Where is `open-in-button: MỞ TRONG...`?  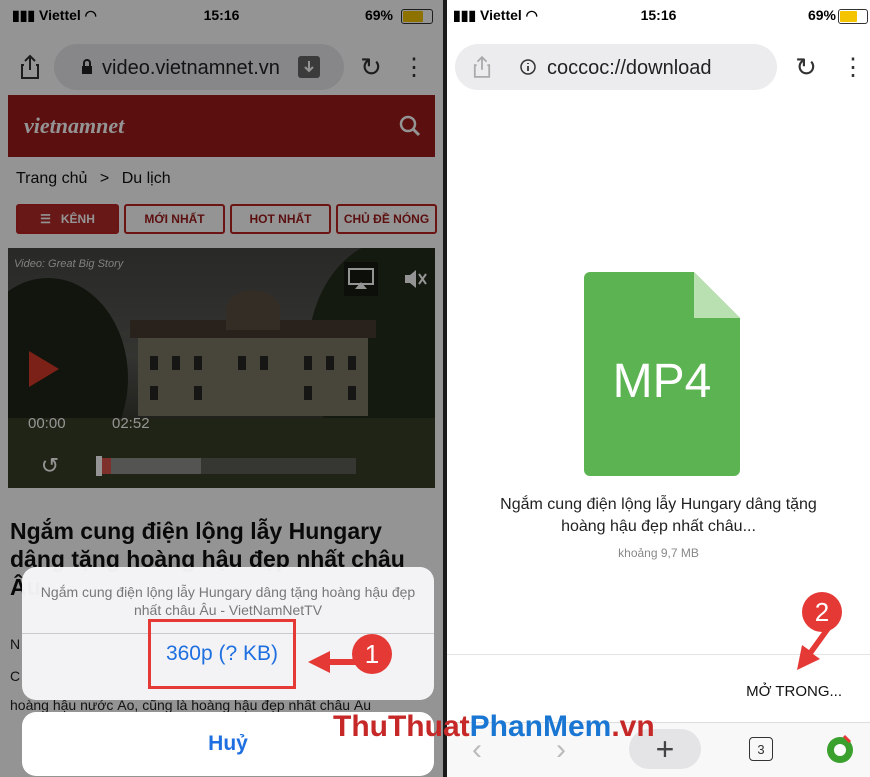 open-in-button: MỞ TRONG... is located at coordinates (794, 691).